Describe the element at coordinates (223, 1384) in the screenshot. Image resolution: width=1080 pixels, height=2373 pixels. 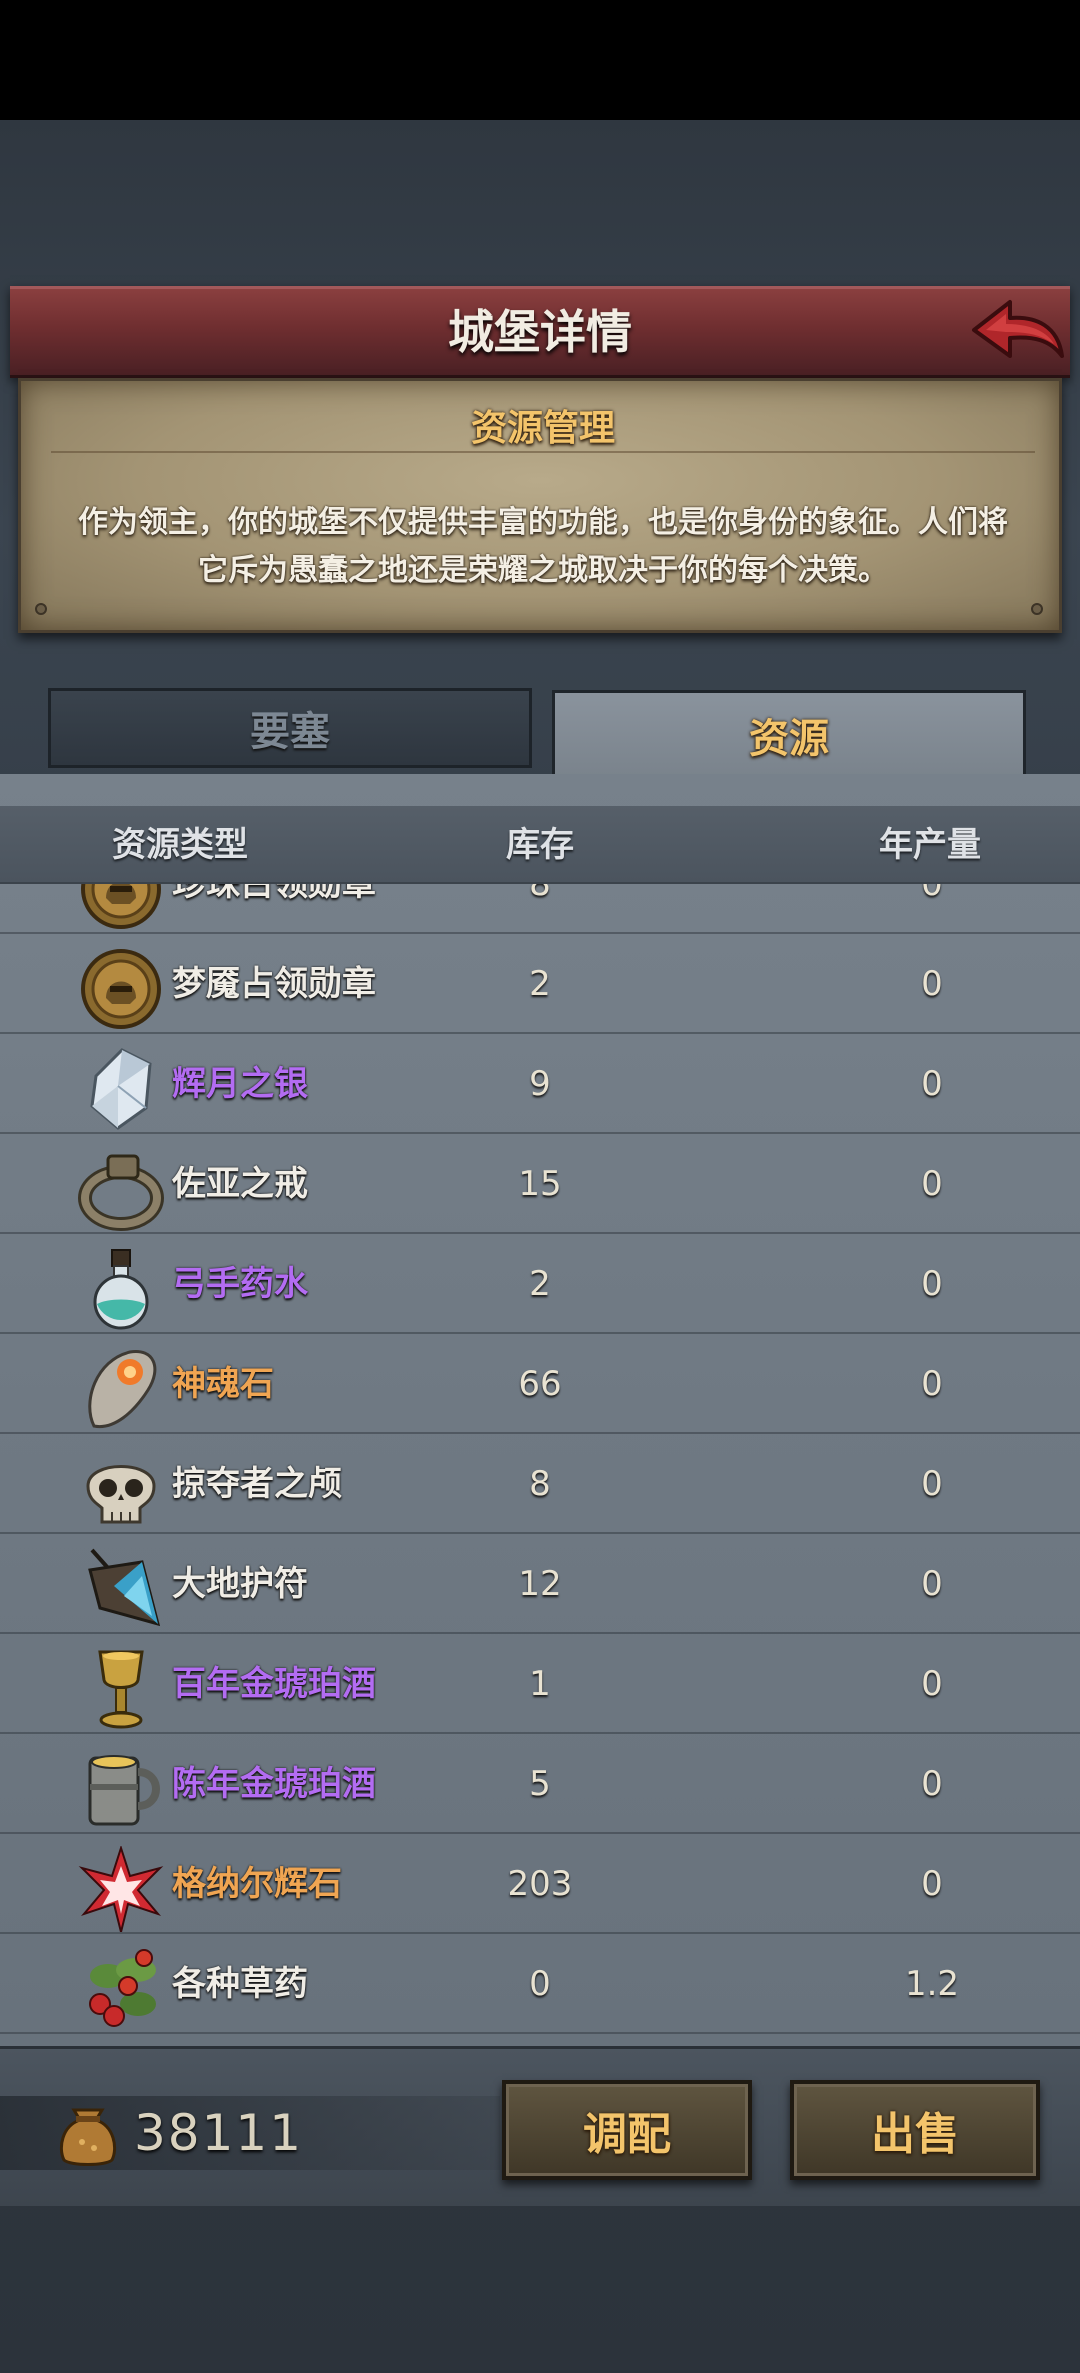
I see `resource-name: 神魂石` at that location.